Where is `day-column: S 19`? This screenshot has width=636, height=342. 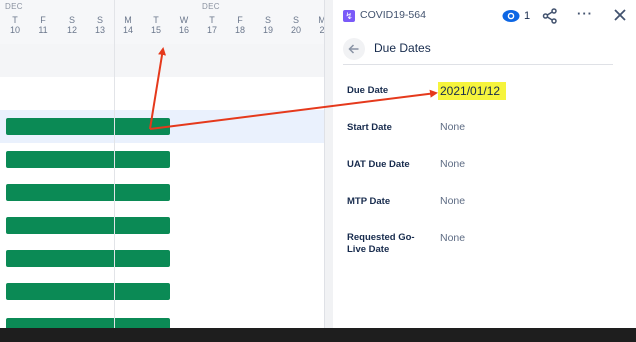 day-column: S 19 is located at coordinates (267, 25).